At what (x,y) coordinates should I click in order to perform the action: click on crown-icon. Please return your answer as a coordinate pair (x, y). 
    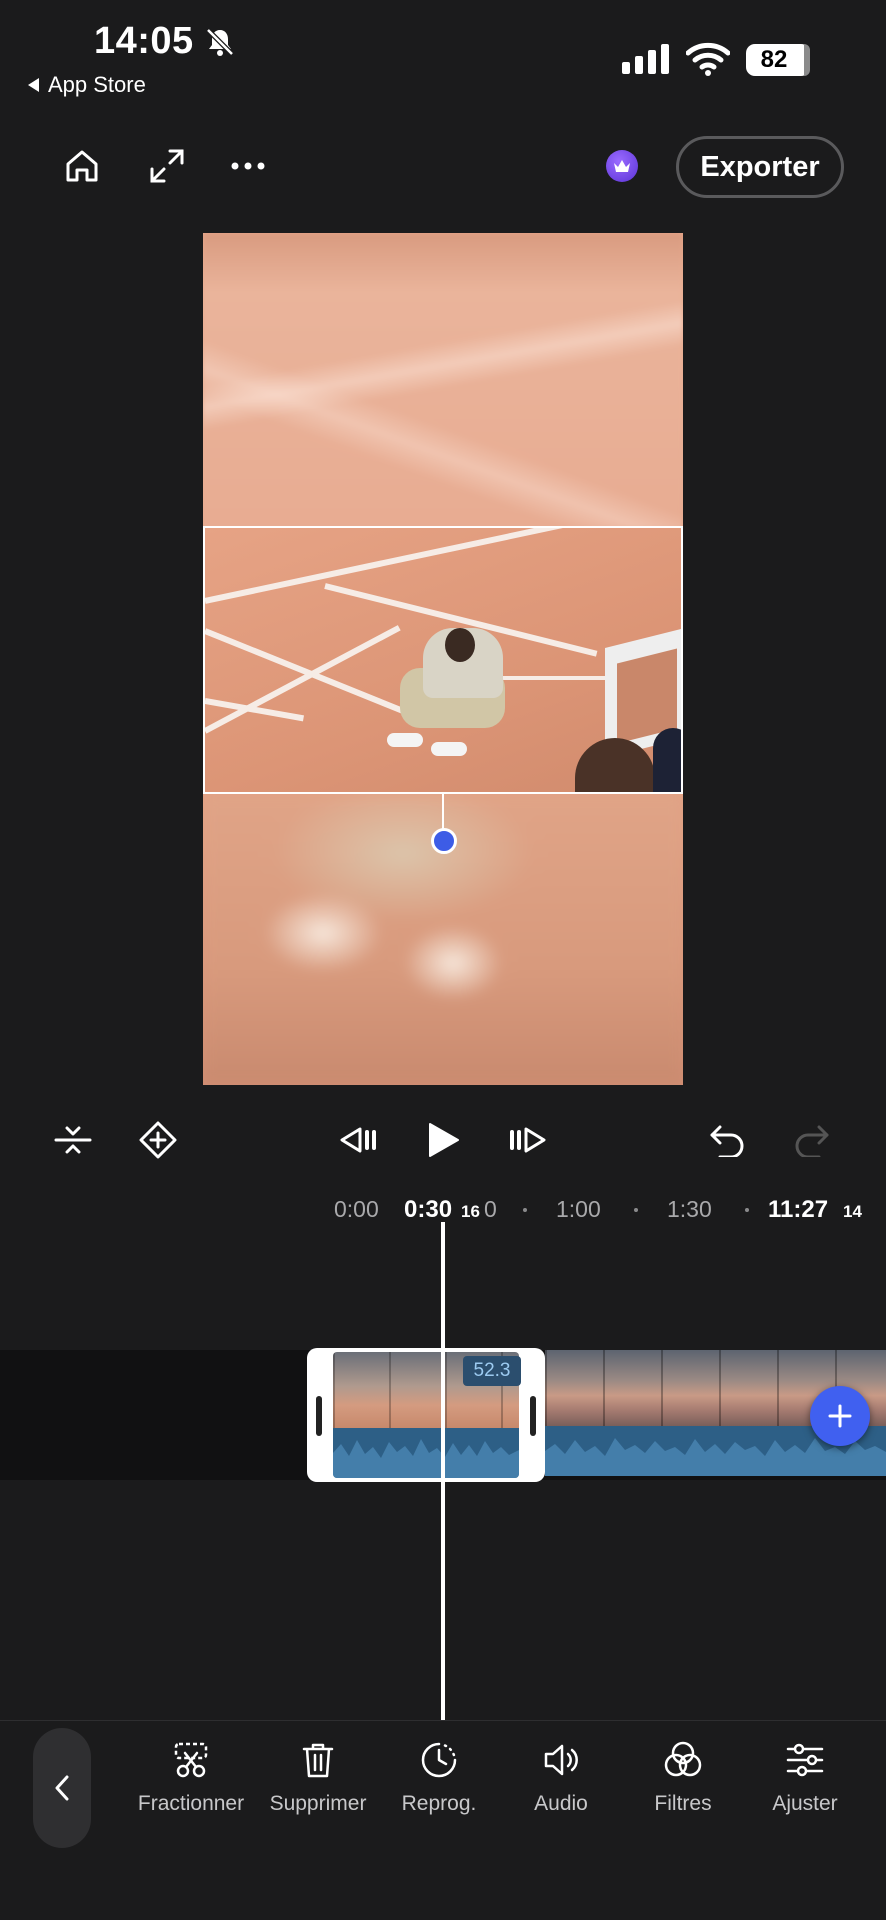
    Looking at the image, I should click on (622, 166).